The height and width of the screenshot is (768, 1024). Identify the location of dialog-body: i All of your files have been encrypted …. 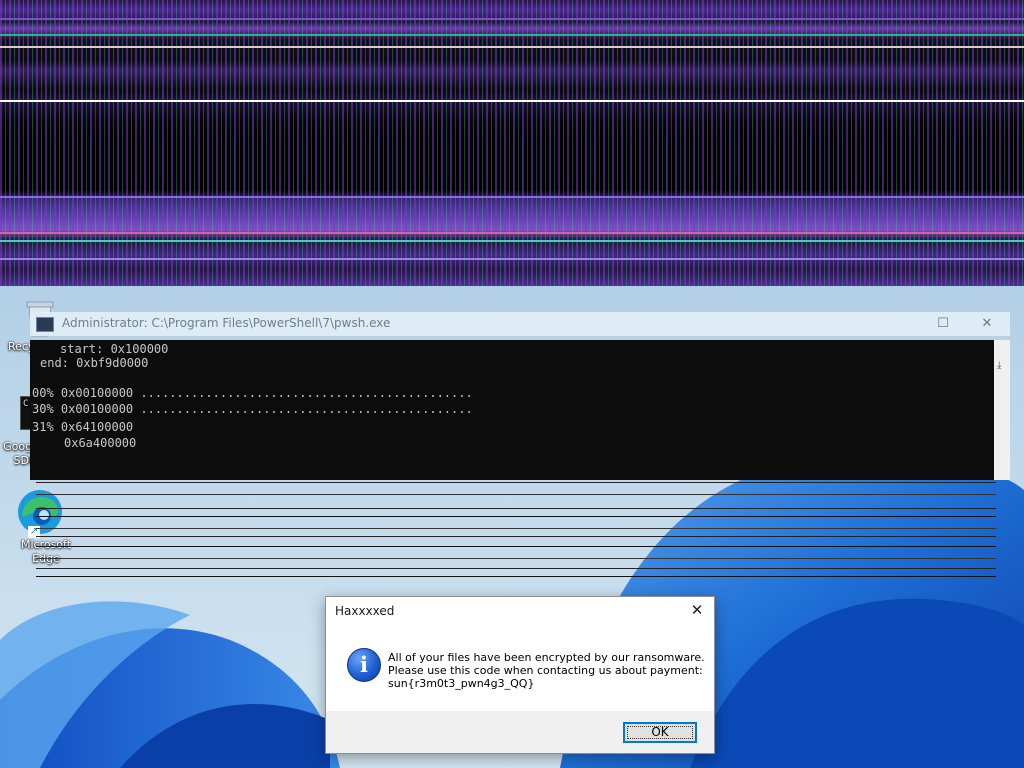
(520, 668).